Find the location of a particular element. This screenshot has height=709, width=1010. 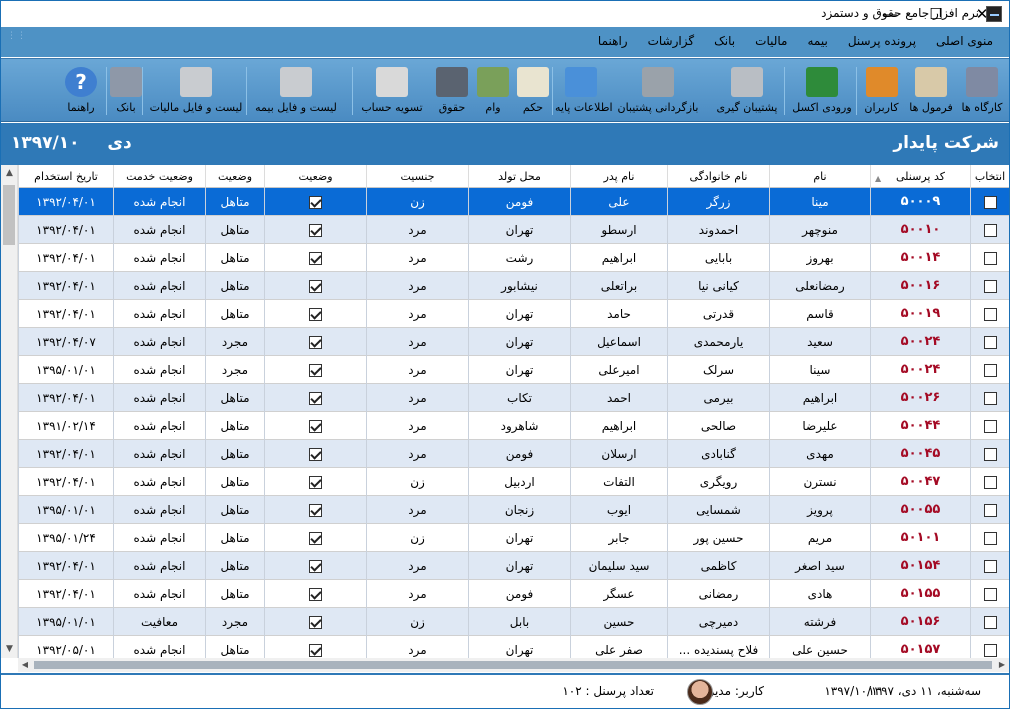

menu-item: راهنما is located at coordinates (613, 38).